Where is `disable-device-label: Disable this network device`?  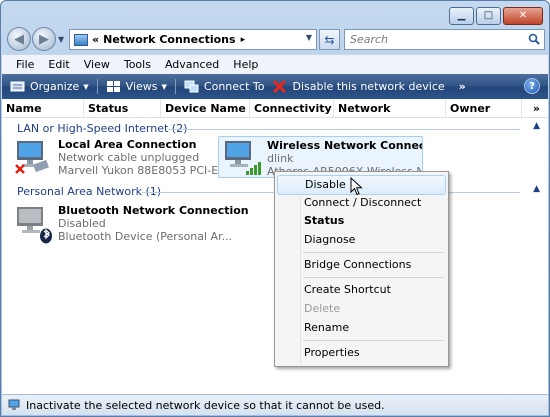 disable-device-label: Disable this network device is located at coordinates (368, 86).